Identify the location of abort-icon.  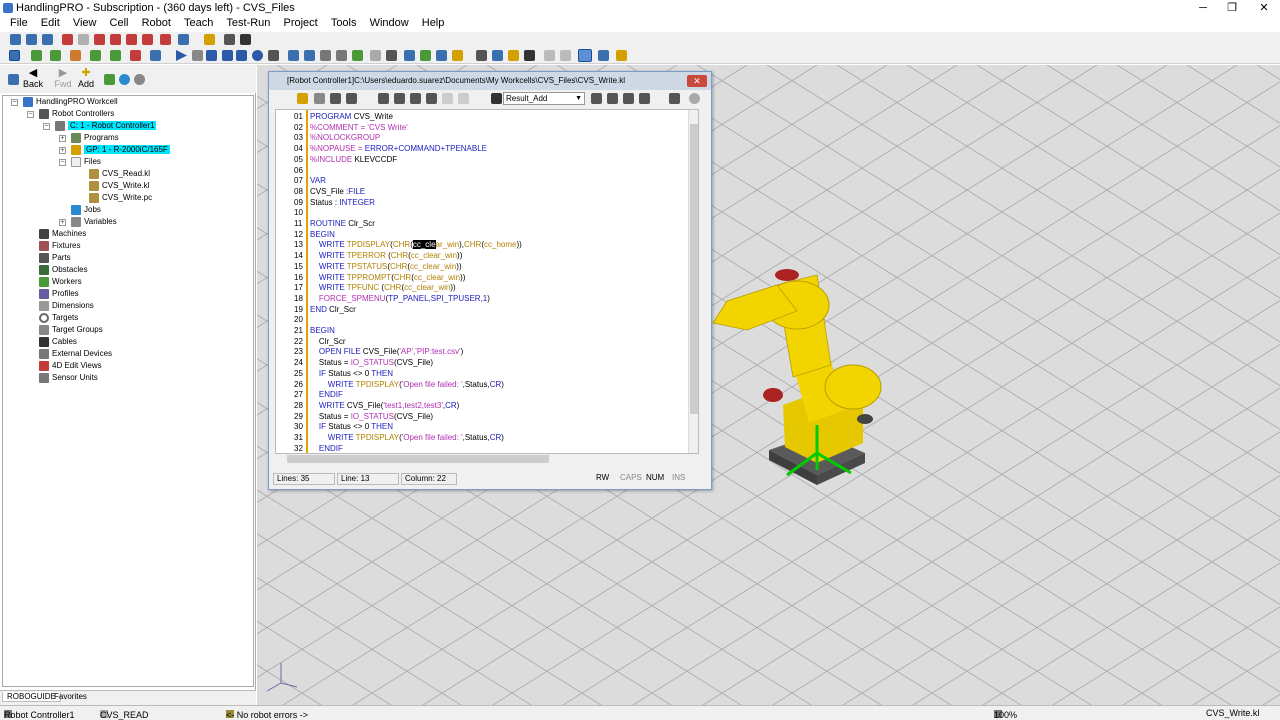
(257, 55).